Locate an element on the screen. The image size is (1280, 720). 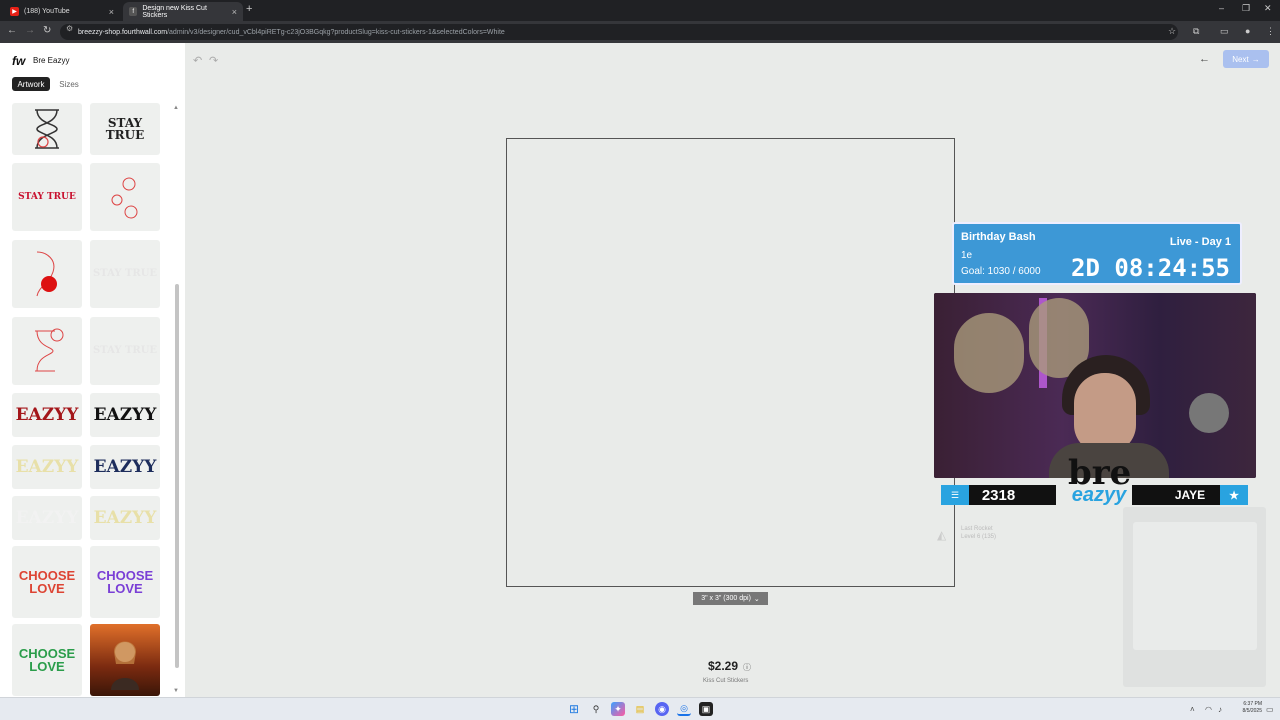
tab-designer: f Design new Kiss Cut Stickers × is located at coordinates (183, 11).